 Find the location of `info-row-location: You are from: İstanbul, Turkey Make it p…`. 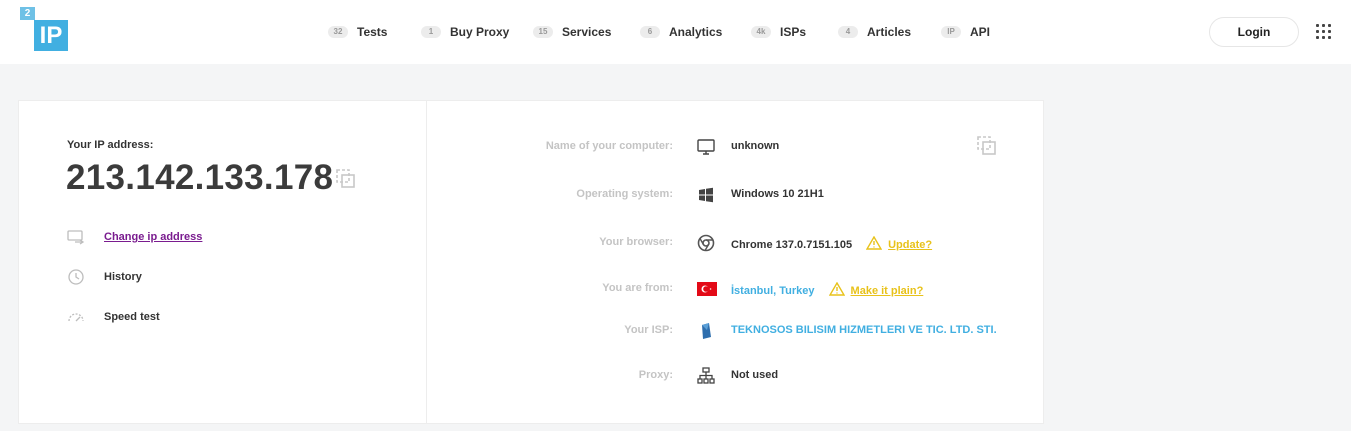

info-row-location: You are from: İstanbul, Turkey Make it p… is located at coordinates (736, 289).